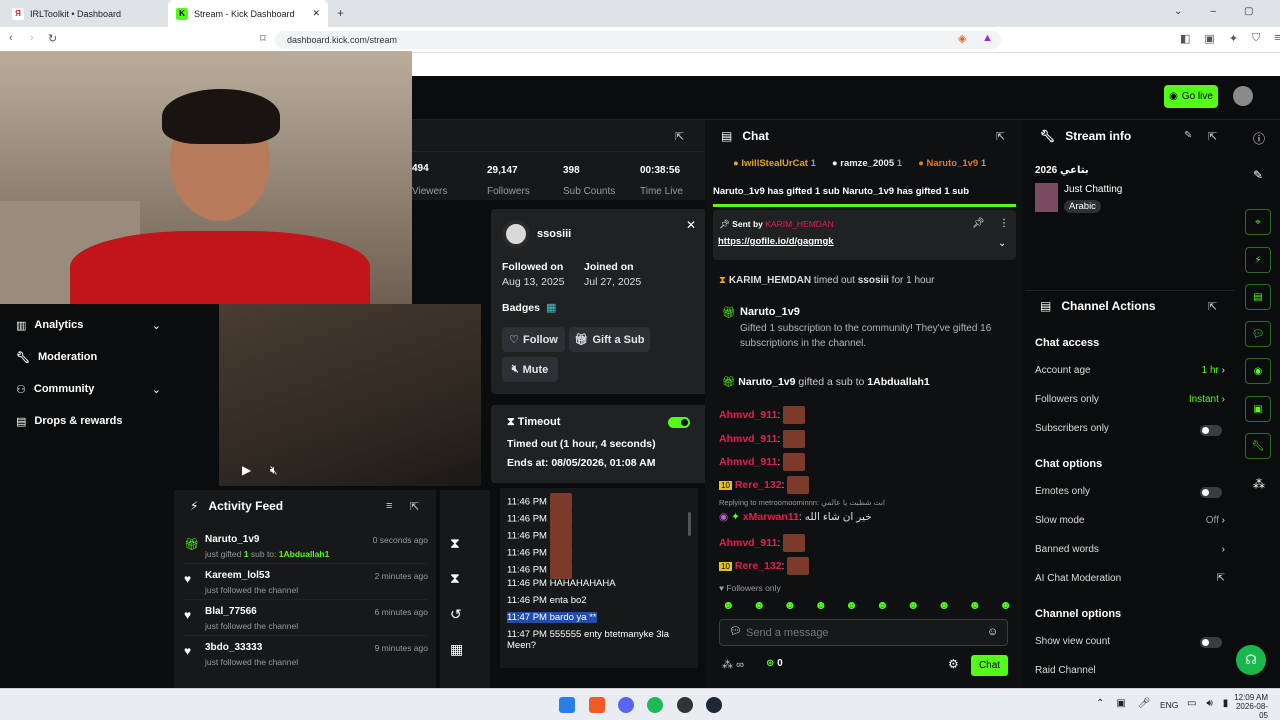 This screenshot has width=1280, height=720. Describe the element at coordinates (655, 705) in the screenshot. I see `spotify-icon` at that location.